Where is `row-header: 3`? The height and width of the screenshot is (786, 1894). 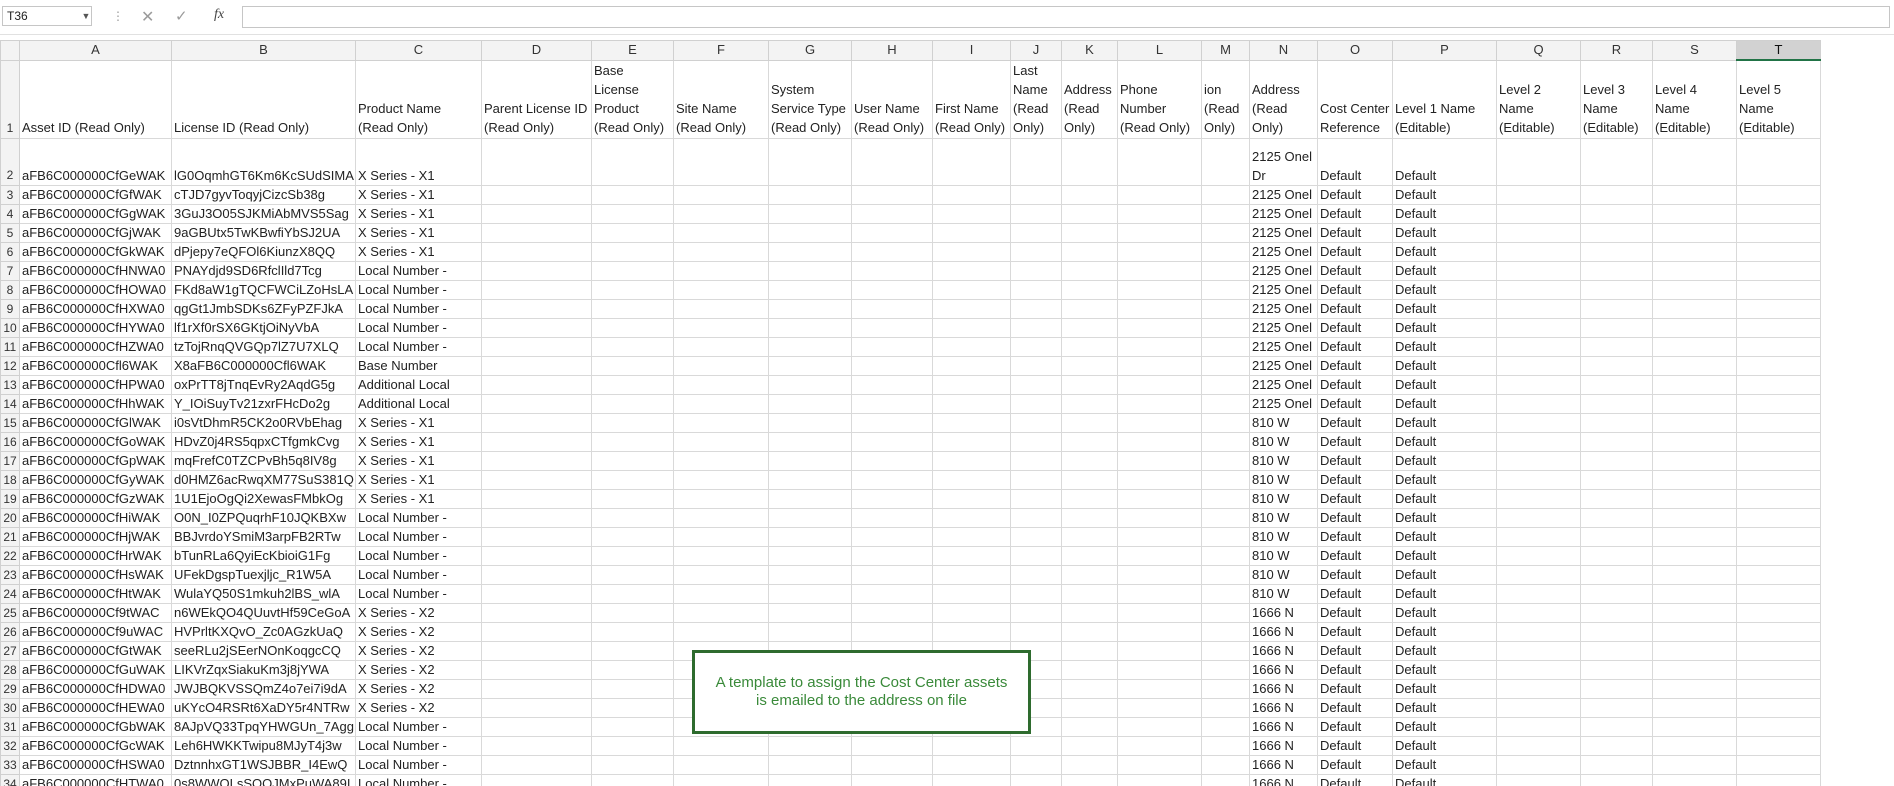 row-header: 3 is located at coordinates (10, 194).